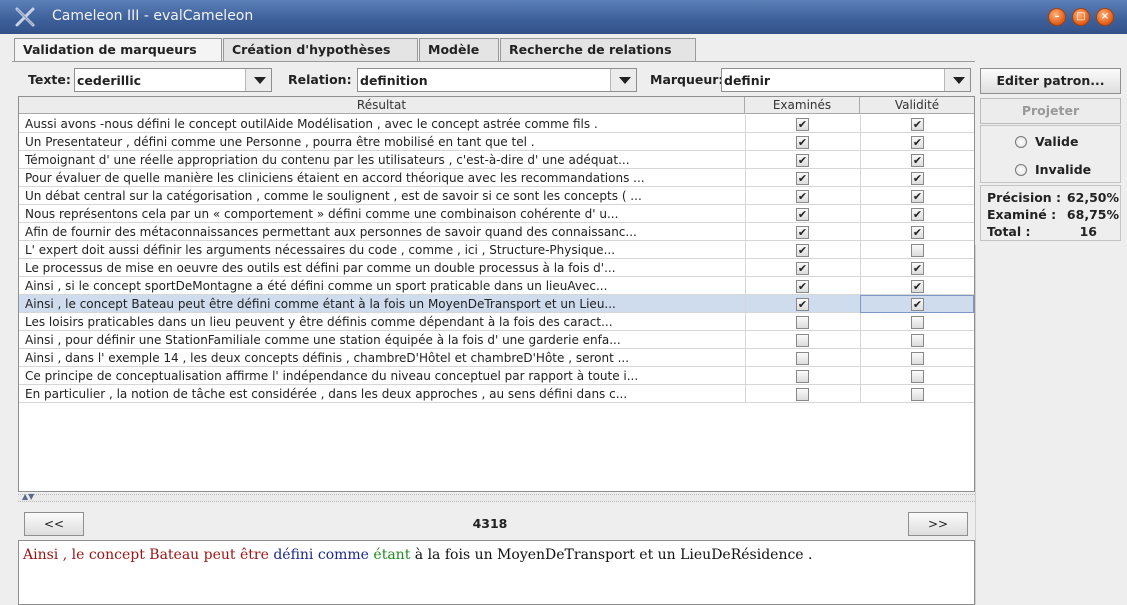  What do you see at coordinates (563, 17) in the screenshot?
I see `title-bar: Cameleon III - evalCameleon – □ ×` at bounding box center [563, 17].